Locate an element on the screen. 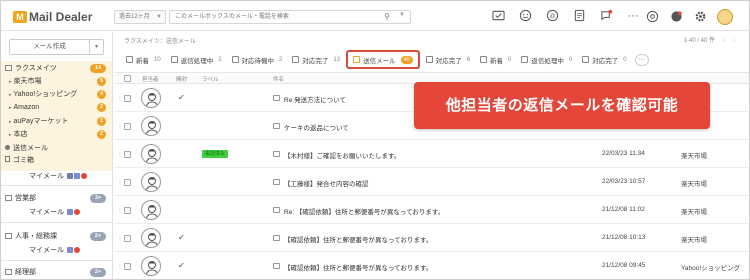 Image resolution: width=750 pixels, height=280 pixels. notification-icon is located at coordinates (676, 17).